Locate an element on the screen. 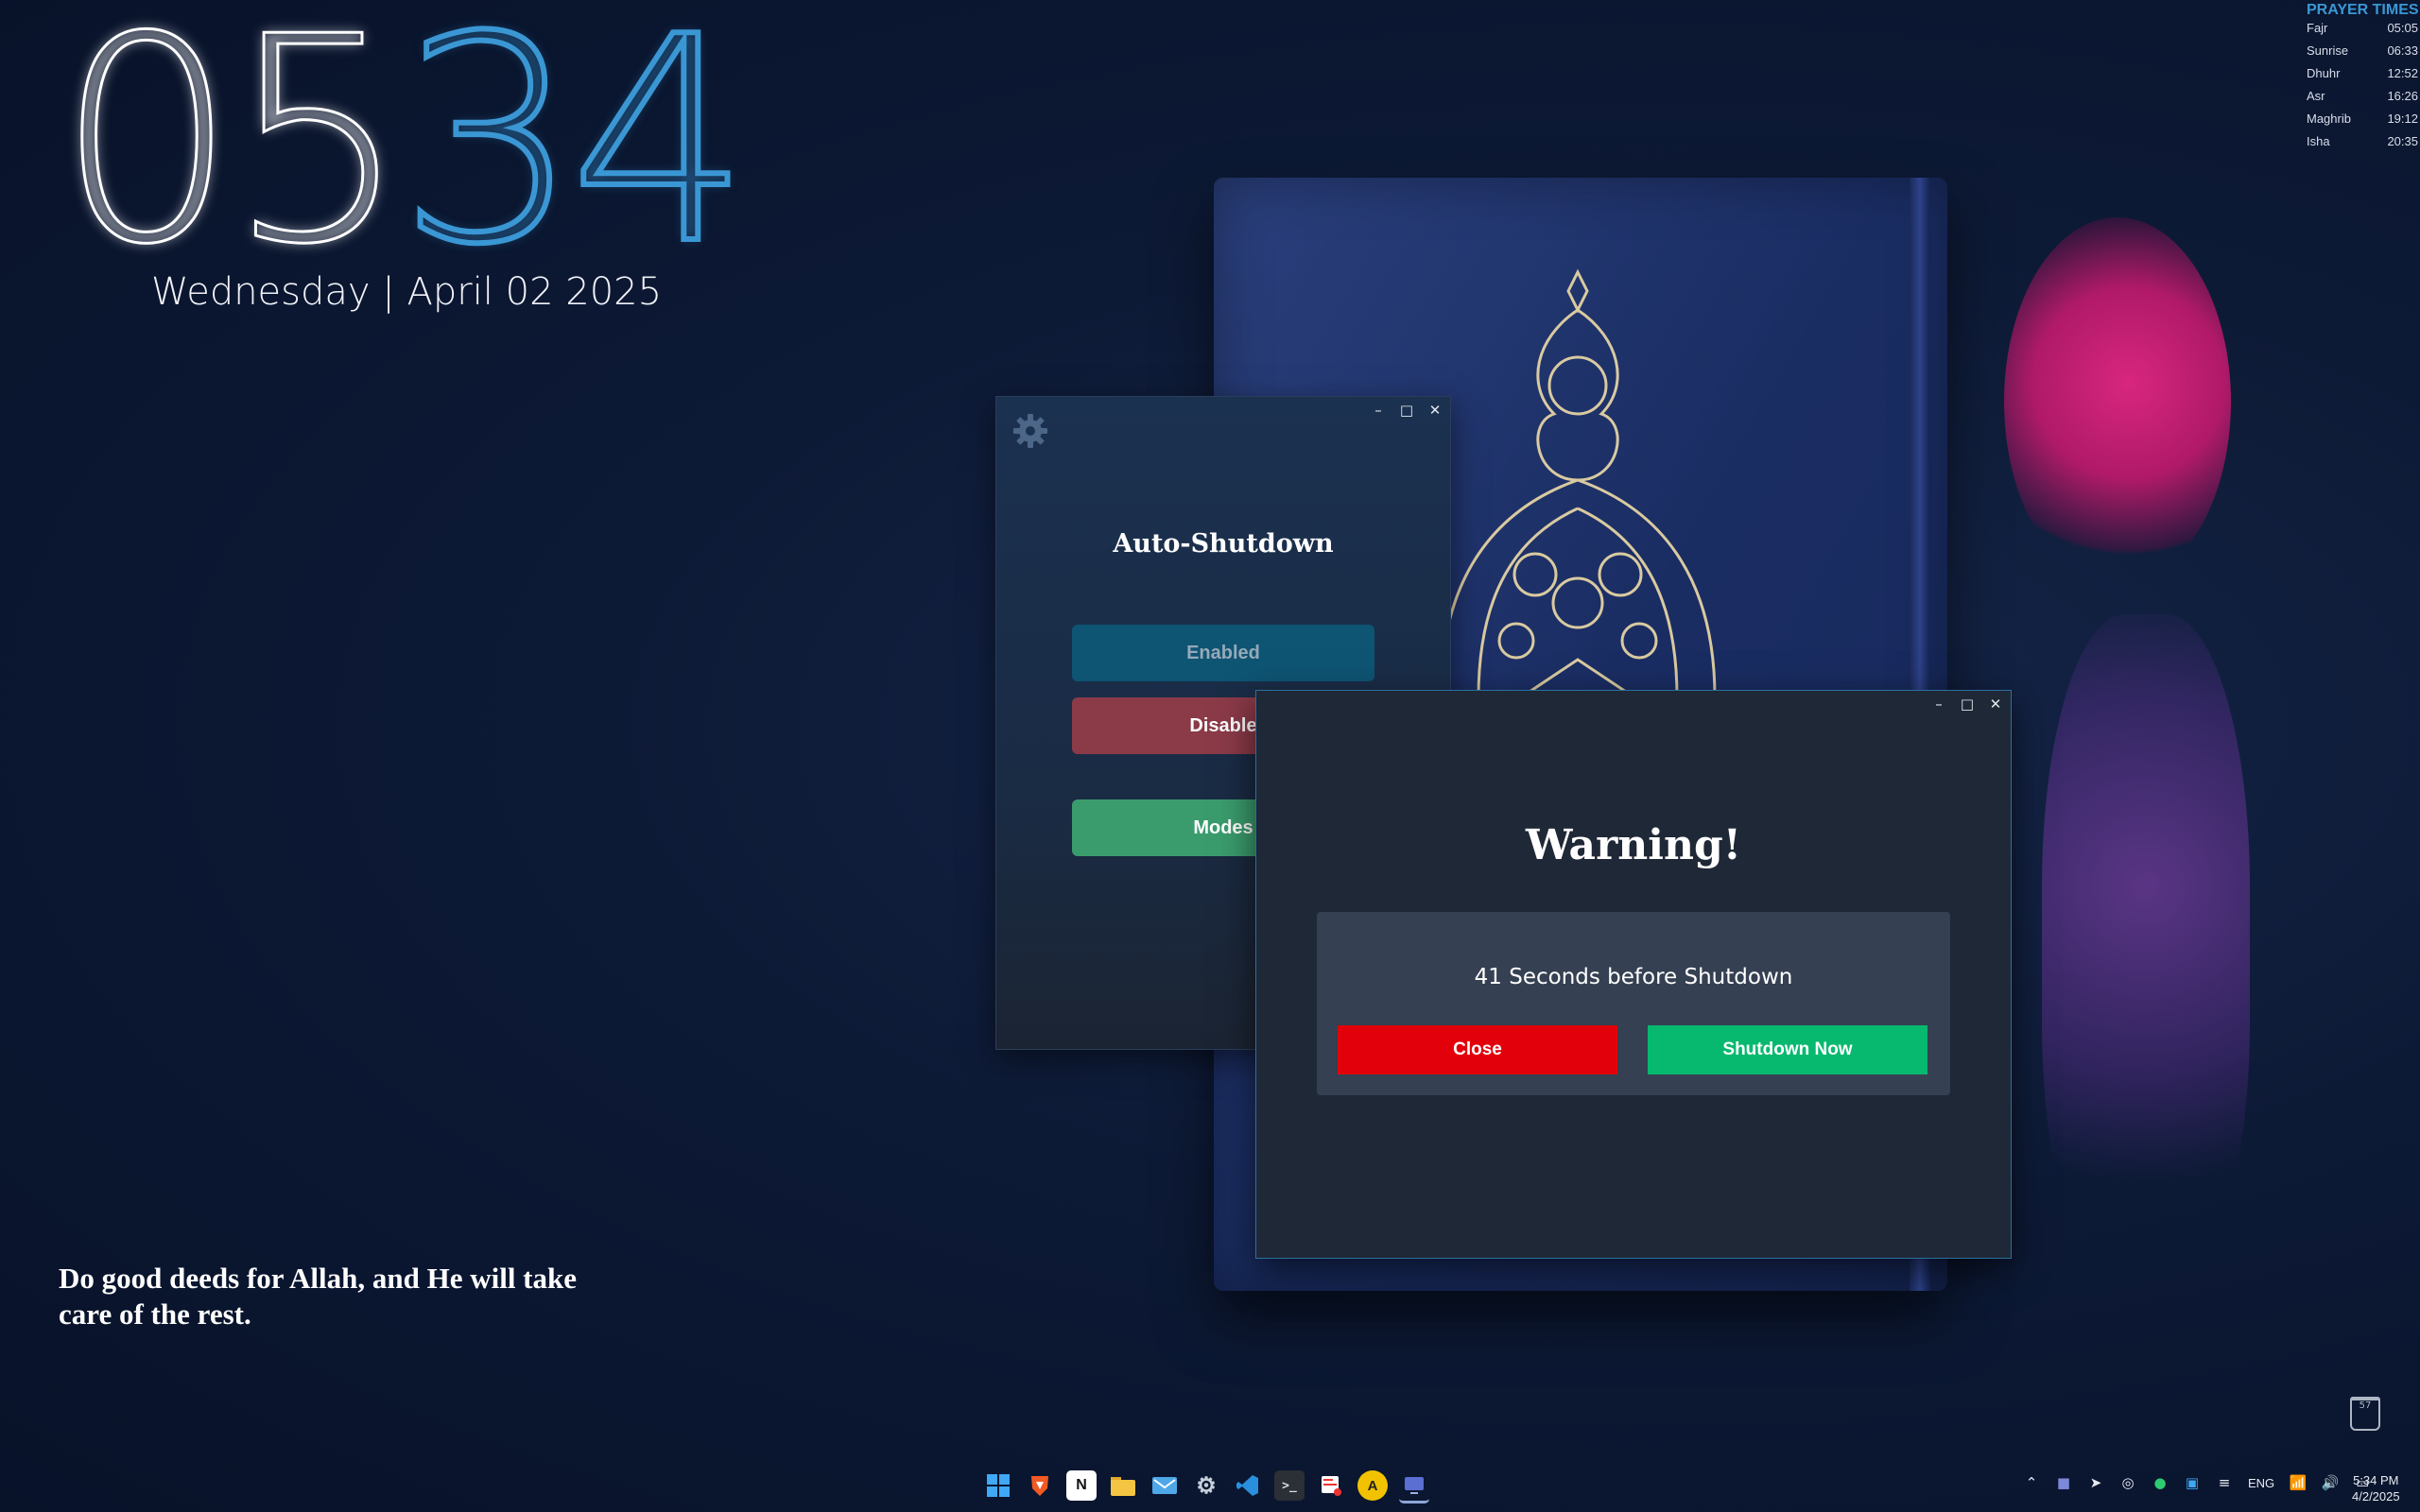 The height and width of the screenshot is (1512, 2420). desktop-date: Wednesday | April 02 2025 is located at coordinates (407, 292).